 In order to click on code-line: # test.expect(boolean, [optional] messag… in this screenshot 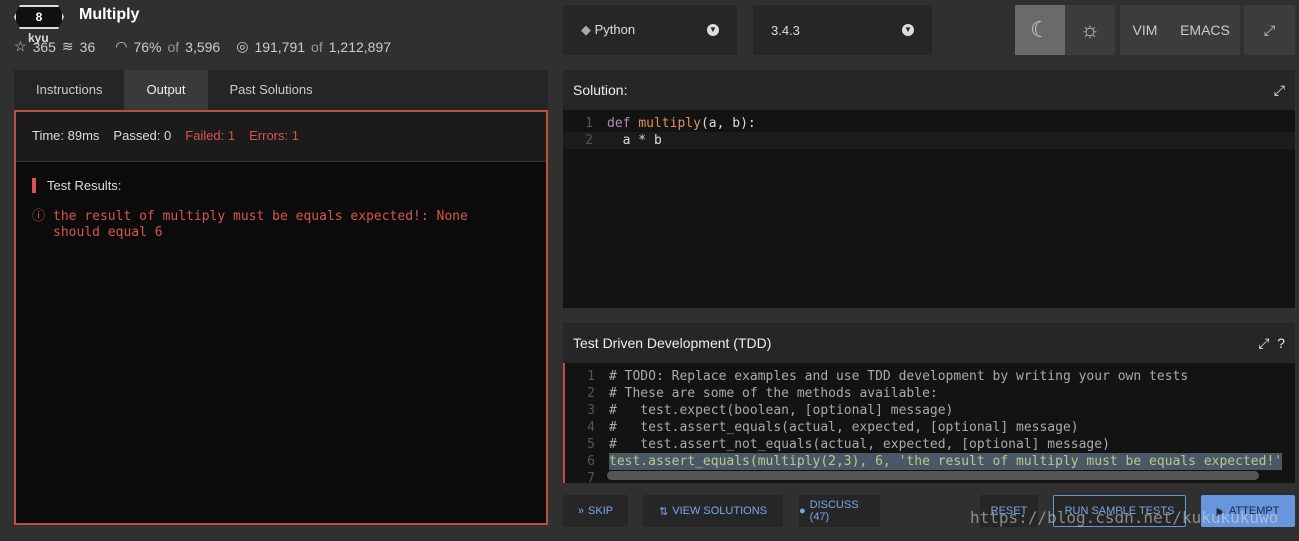, I will do `click(781, 410)`.